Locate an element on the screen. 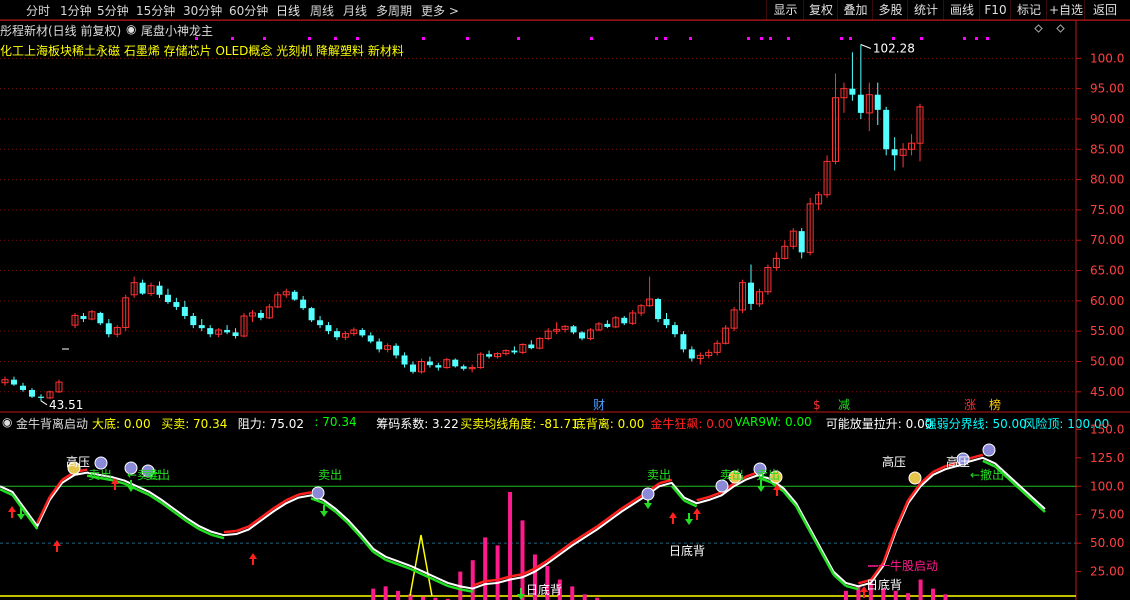 Image resolution: width=1130 pixels, height=600 pixels. diamond-marker is located at coordinates (1038, 28).